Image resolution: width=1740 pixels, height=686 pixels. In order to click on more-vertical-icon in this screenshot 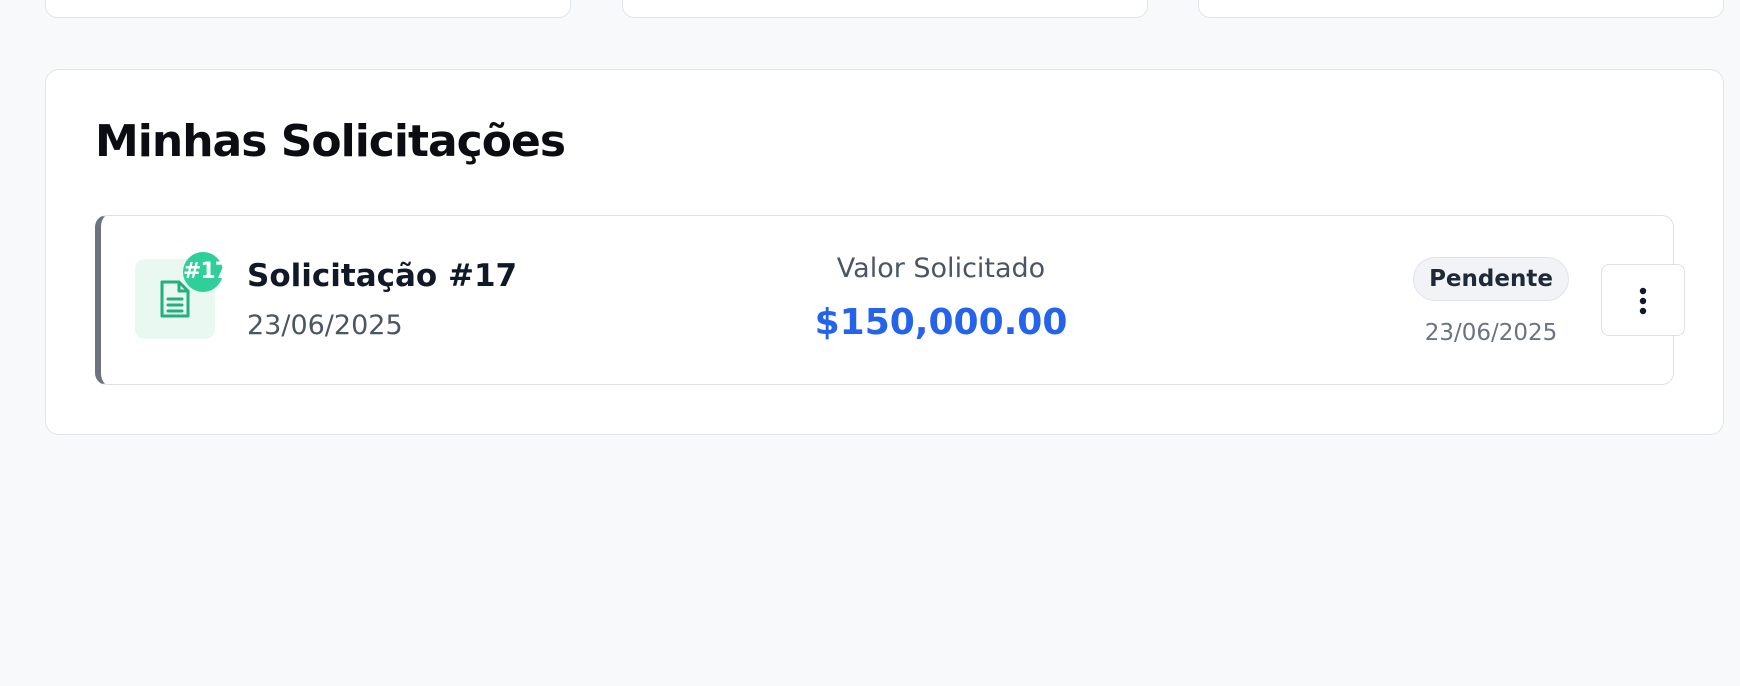, I will do `click(1643, 301)`.